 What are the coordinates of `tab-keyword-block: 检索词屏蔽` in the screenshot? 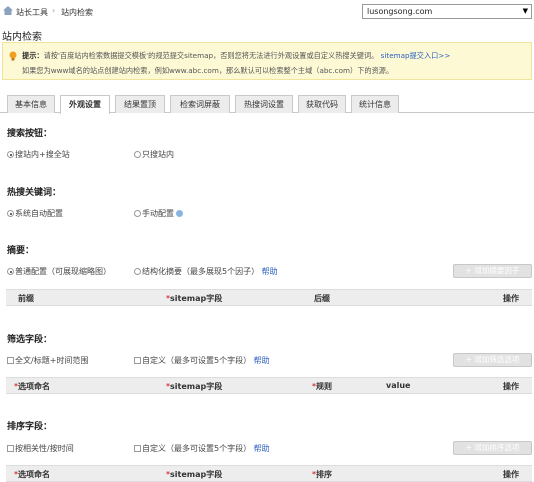 It's located at (200, 104).